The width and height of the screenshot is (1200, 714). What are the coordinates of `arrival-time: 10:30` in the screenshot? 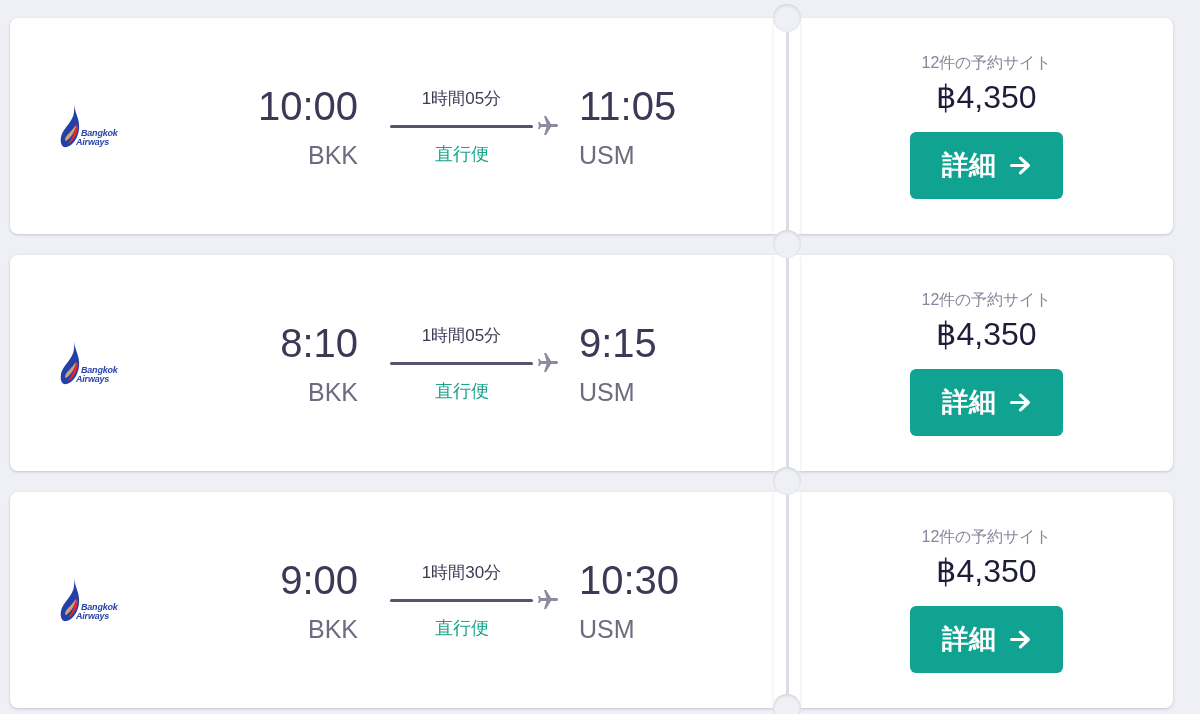 It's located at (629, 580).